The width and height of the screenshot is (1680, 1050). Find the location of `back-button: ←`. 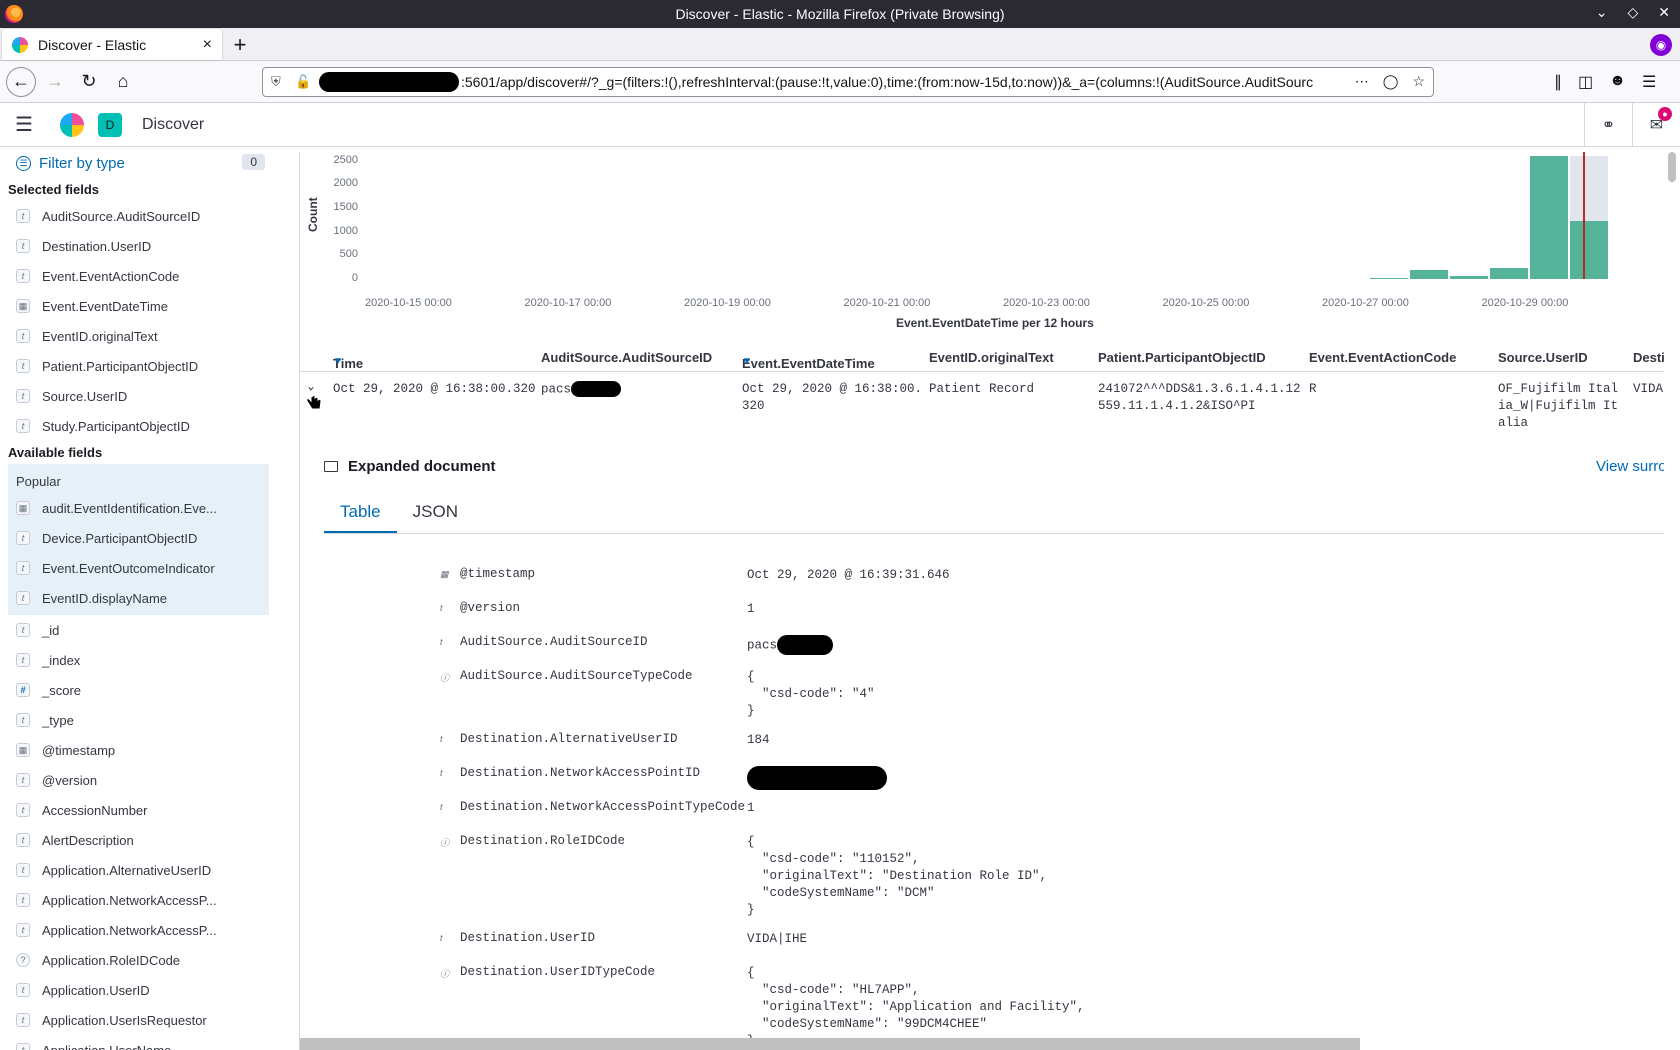

back-button: ← is located at coordinates (21, 81).